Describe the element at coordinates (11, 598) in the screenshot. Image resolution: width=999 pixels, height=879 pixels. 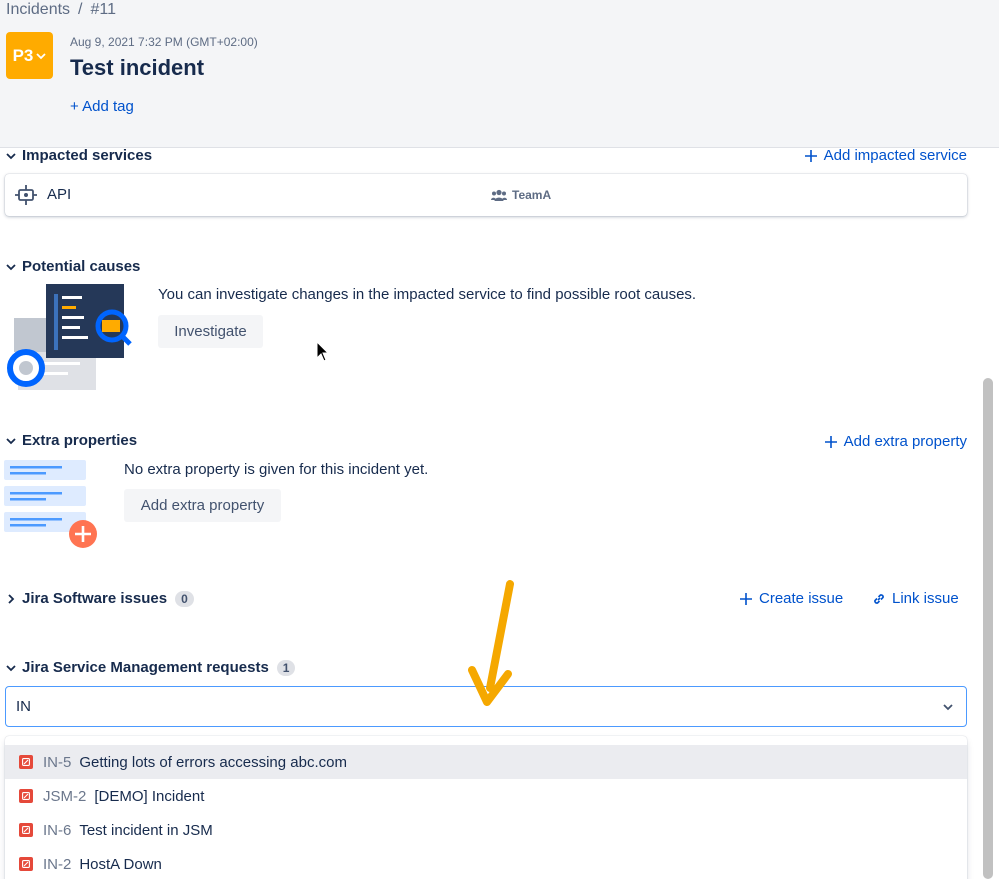
I see `chevron-right-icon` at that location.